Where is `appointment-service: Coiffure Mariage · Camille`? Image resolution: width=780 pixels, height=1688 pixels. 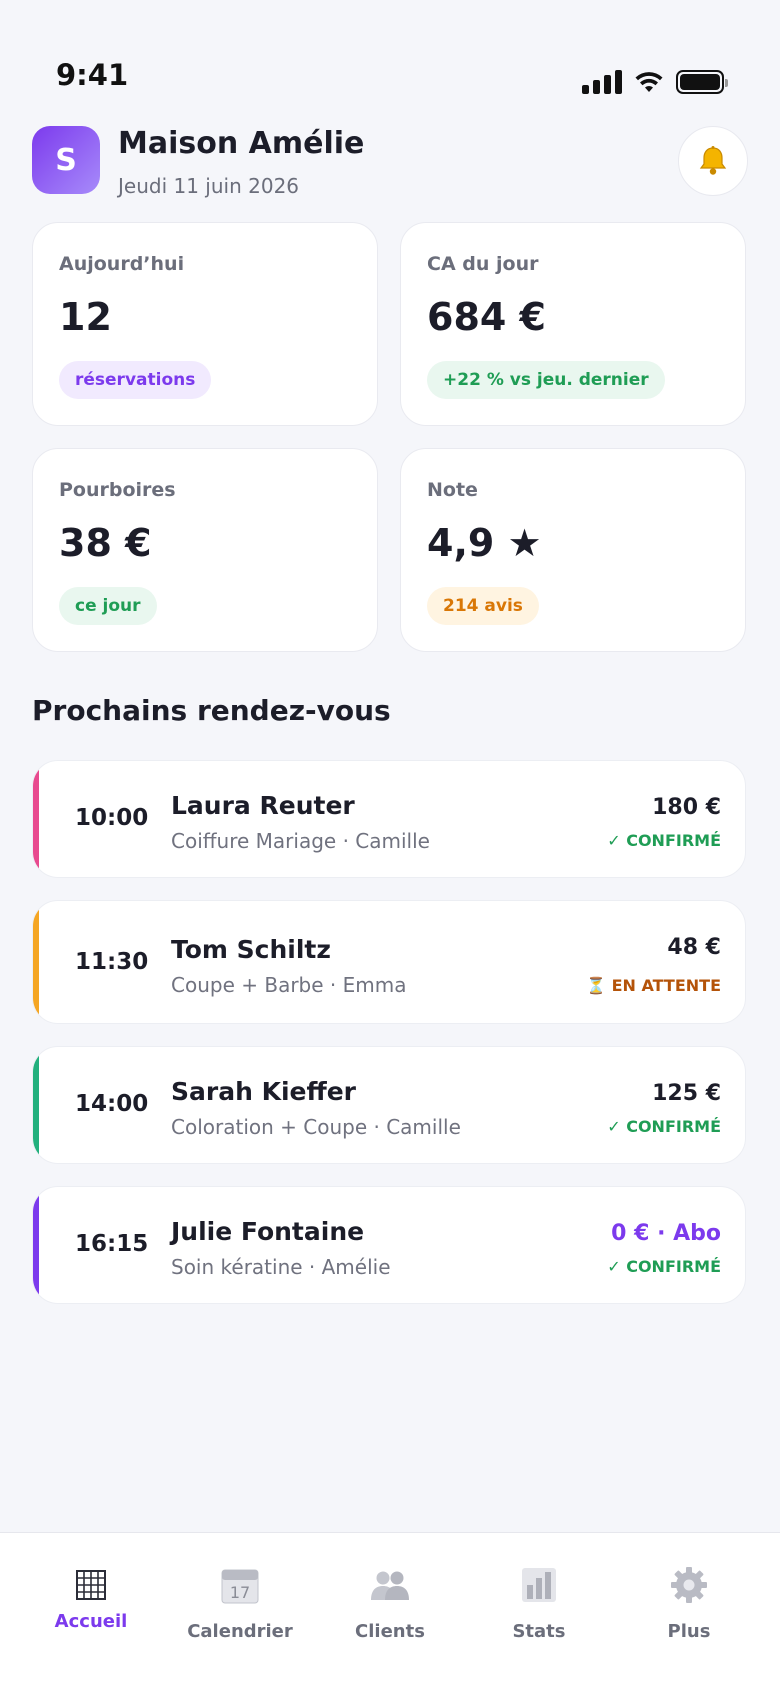 appointment-service: Coiffure Mariage · Camille is located at coordinates (300, 841).